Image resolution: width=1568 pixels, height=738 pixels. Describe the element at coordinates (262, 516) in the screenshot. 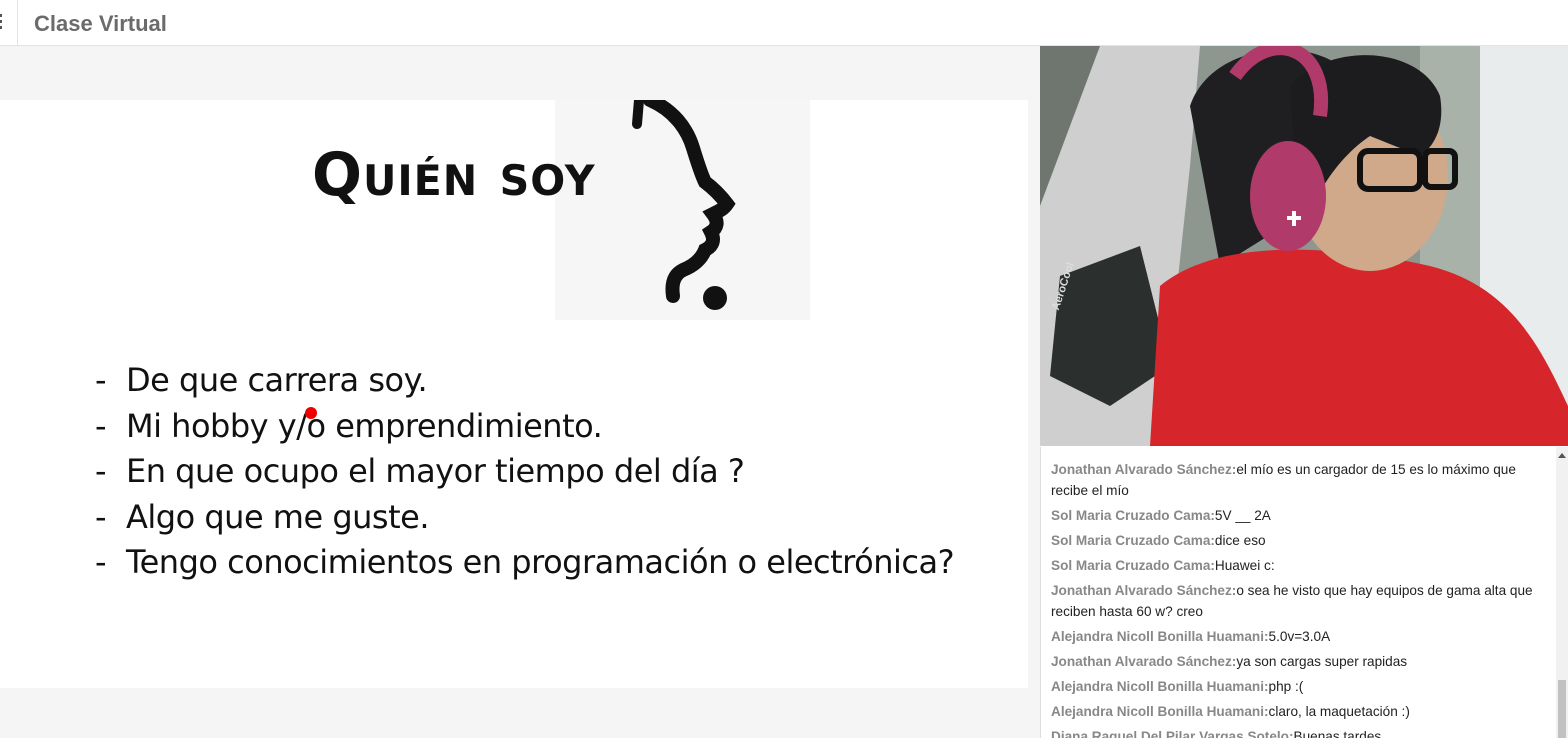

I see `slide-bullet: - Algo que me guste.` at that location.